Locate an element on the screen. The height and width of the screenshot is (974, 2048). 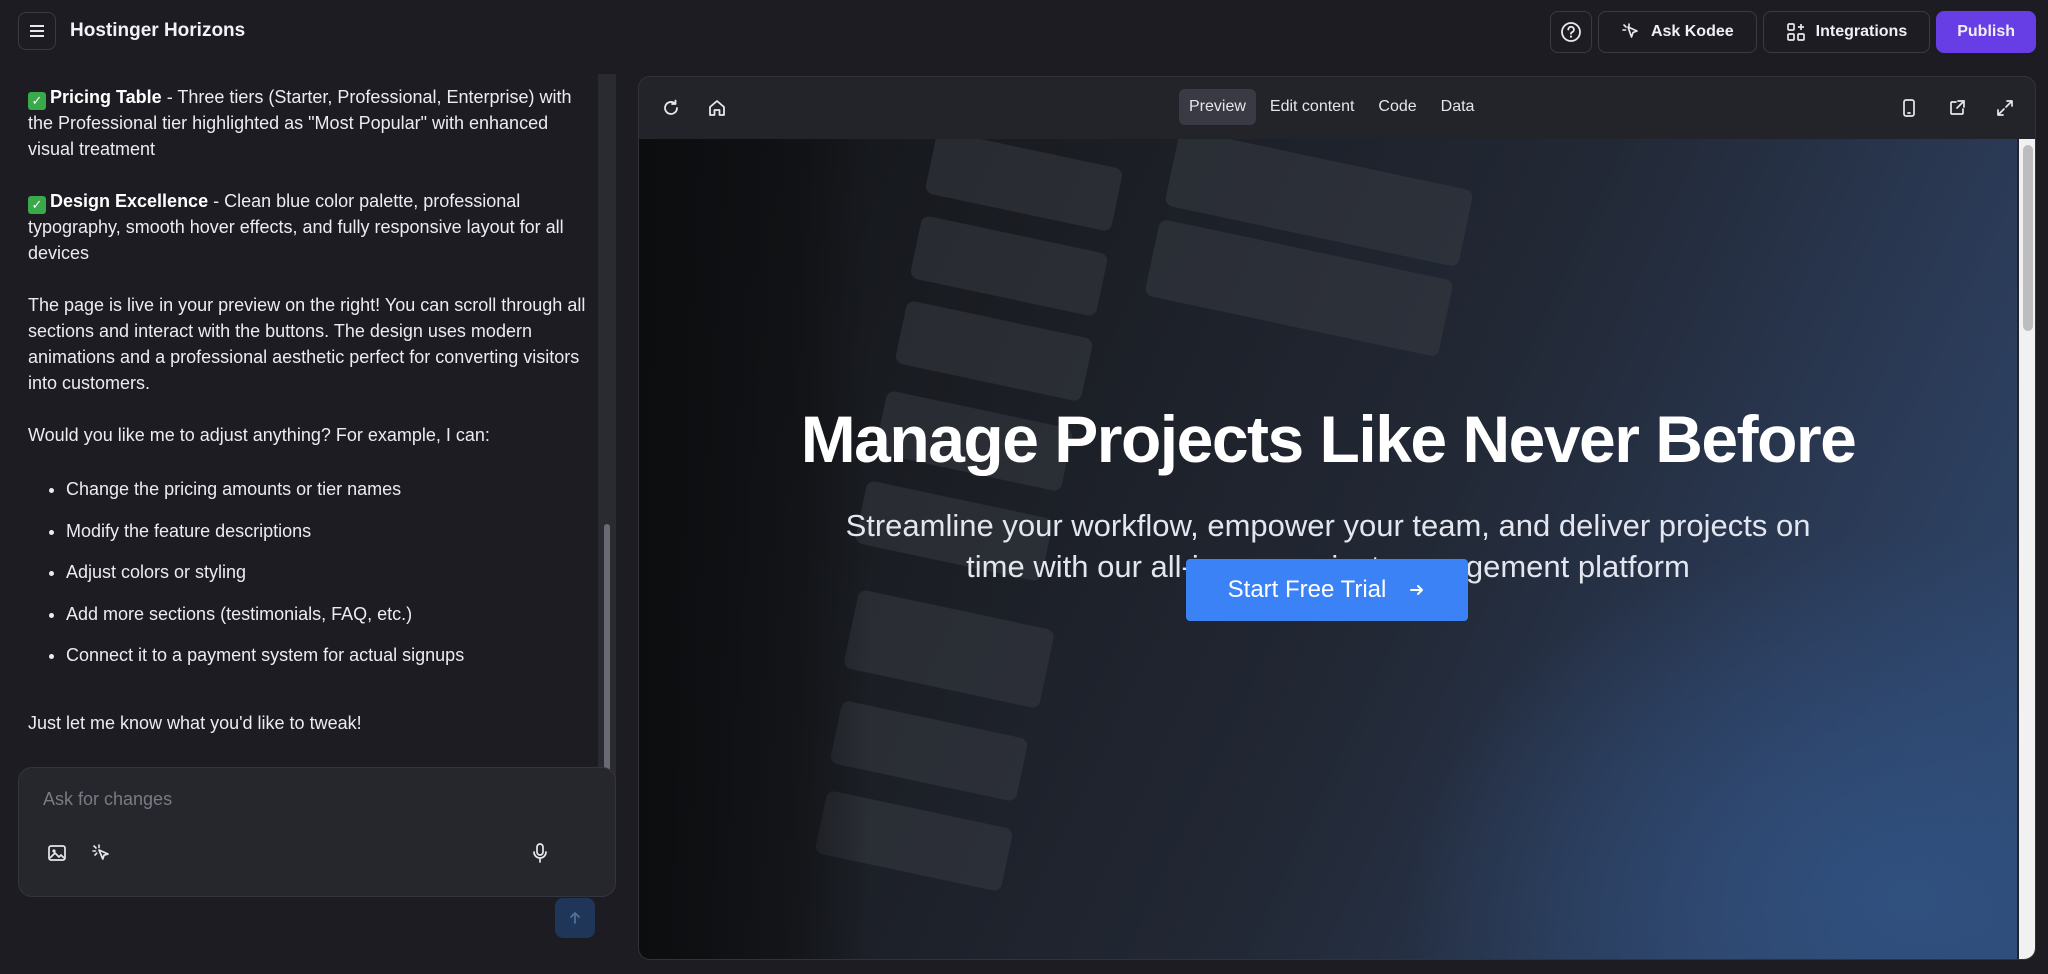
tab-edit-content: Edit content is located at coordinates (1312, 107).